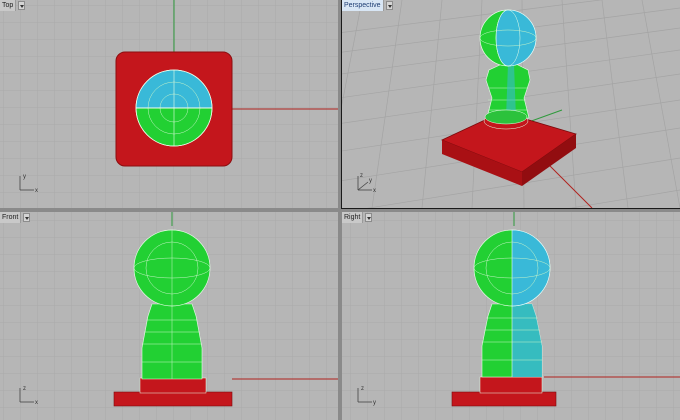 This screenshot has height=420, width=680. Describe the element at coordinates (173, 399) in the screenshot. I see `base-plate-front` at that location.